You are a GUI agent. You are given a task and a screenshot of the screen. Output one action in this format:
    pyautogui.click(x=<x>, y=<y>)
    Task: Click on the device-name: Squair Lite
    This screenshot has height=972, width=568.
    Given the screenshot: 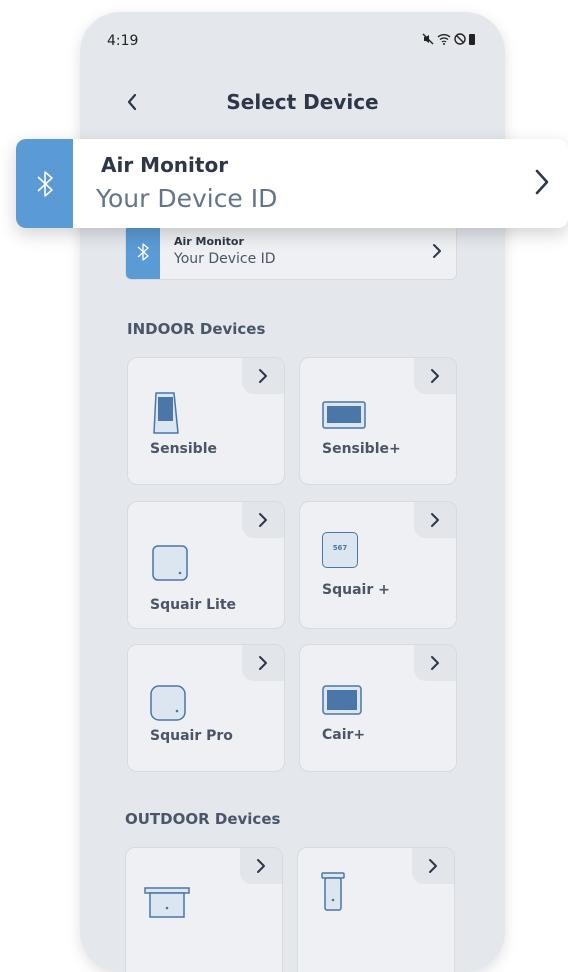 What is the action you would take?
    pyautogui.click(x=193, y=605)
    